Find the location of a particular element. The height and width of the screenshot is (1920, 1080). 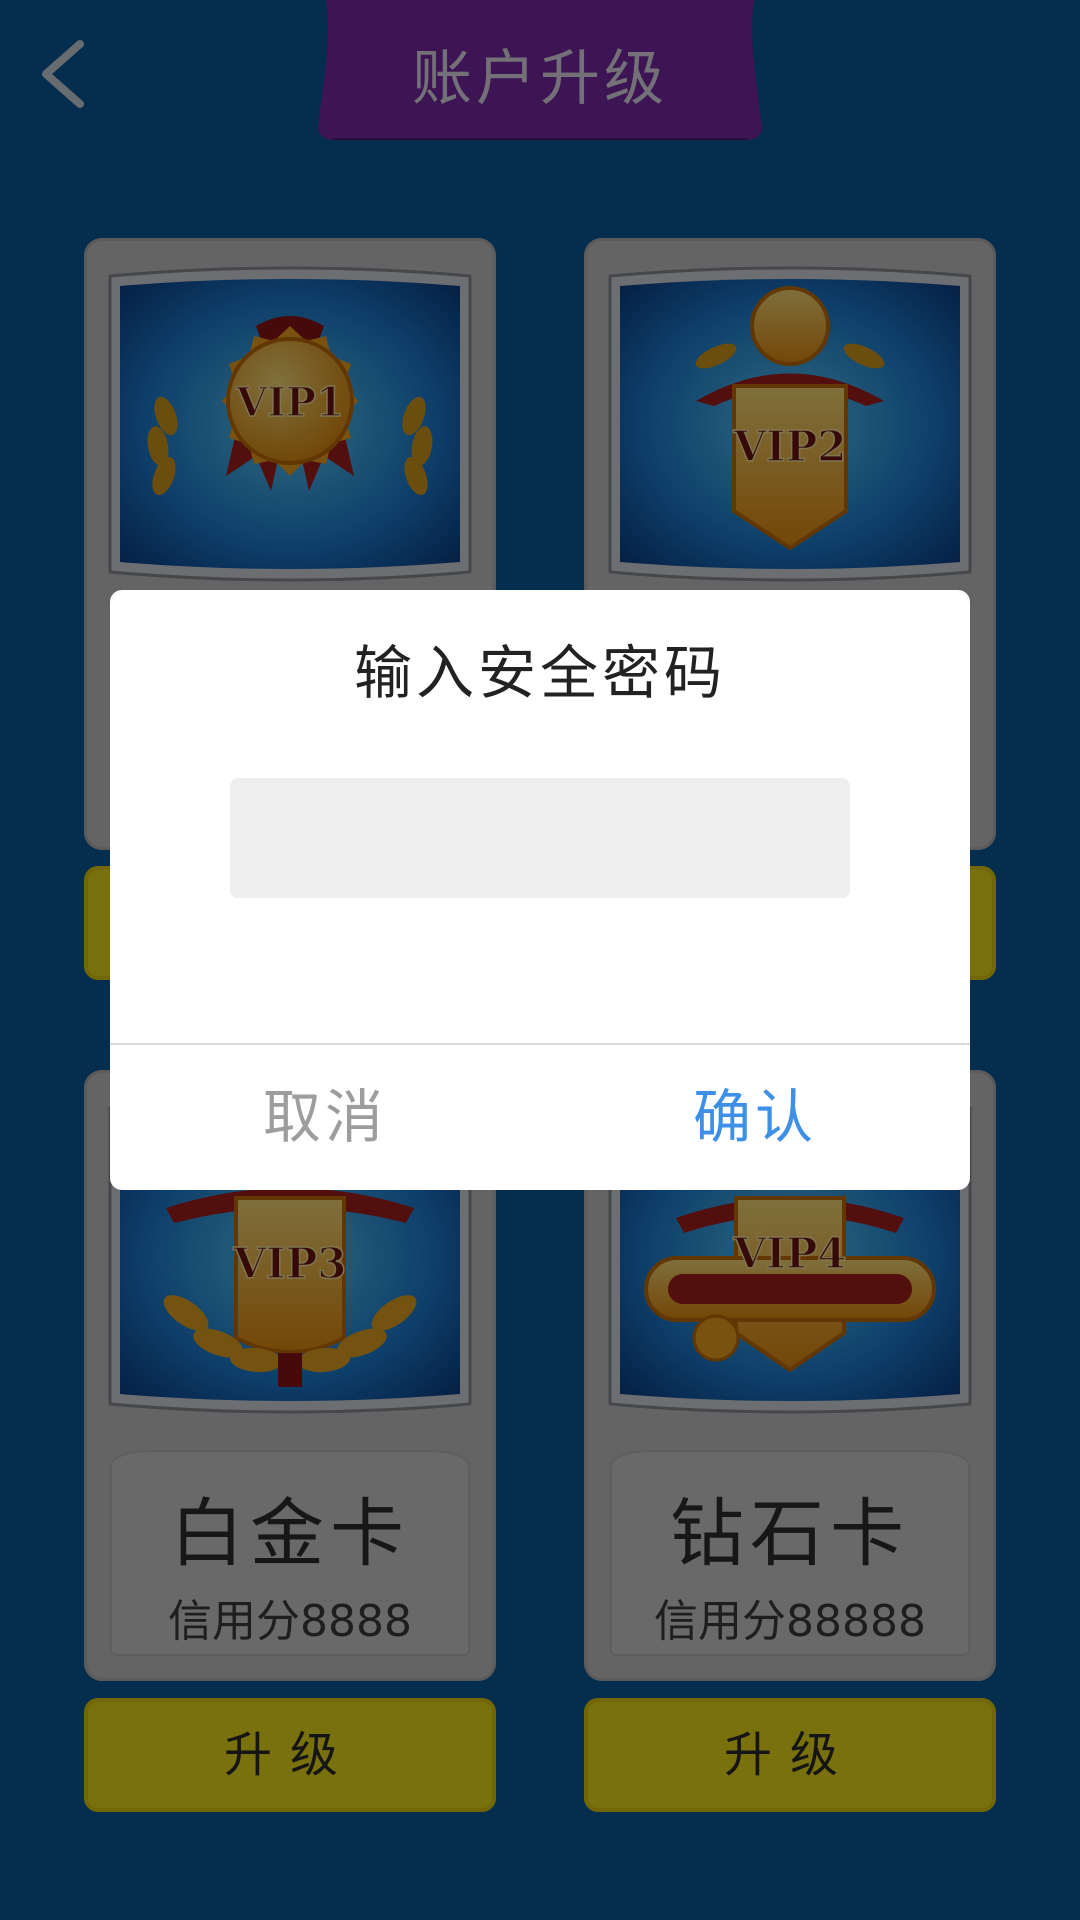

confirm-button: 确认 is located at coordinates (755, 1117).